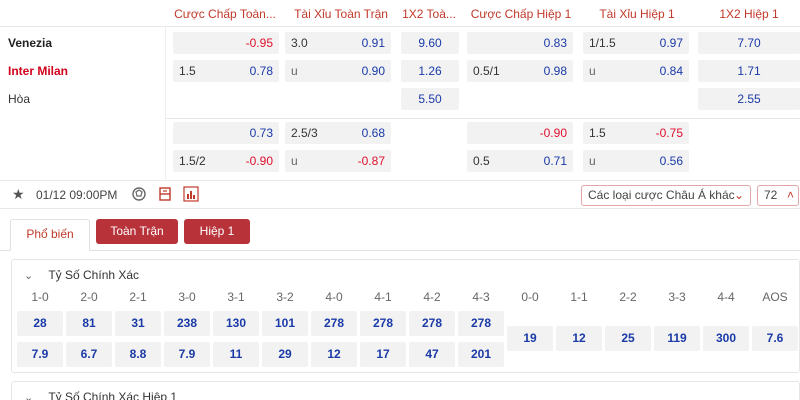  What do you see at coordinates (261, 71) in the screenshot?
I see `odds-value: 0.78` at bounding box center [261, 71].